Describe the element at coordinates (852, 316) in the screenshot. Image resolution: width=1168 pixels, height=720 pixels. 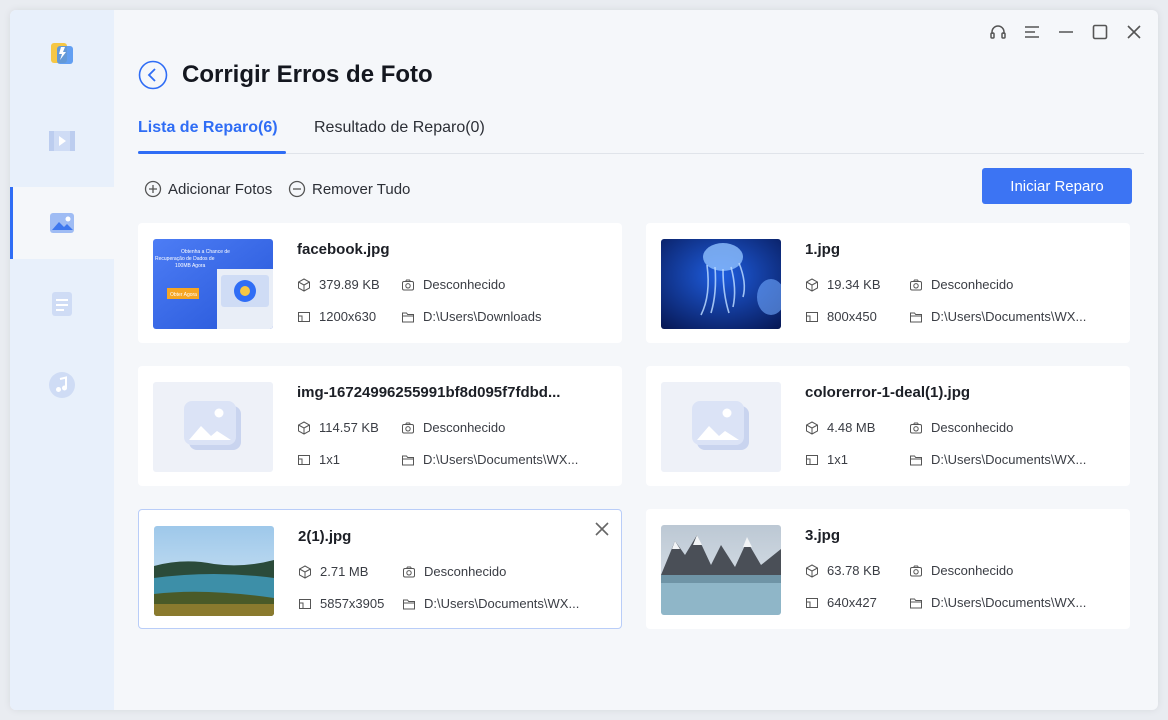
I see `file-dimensions-value: 800x450` at that location.